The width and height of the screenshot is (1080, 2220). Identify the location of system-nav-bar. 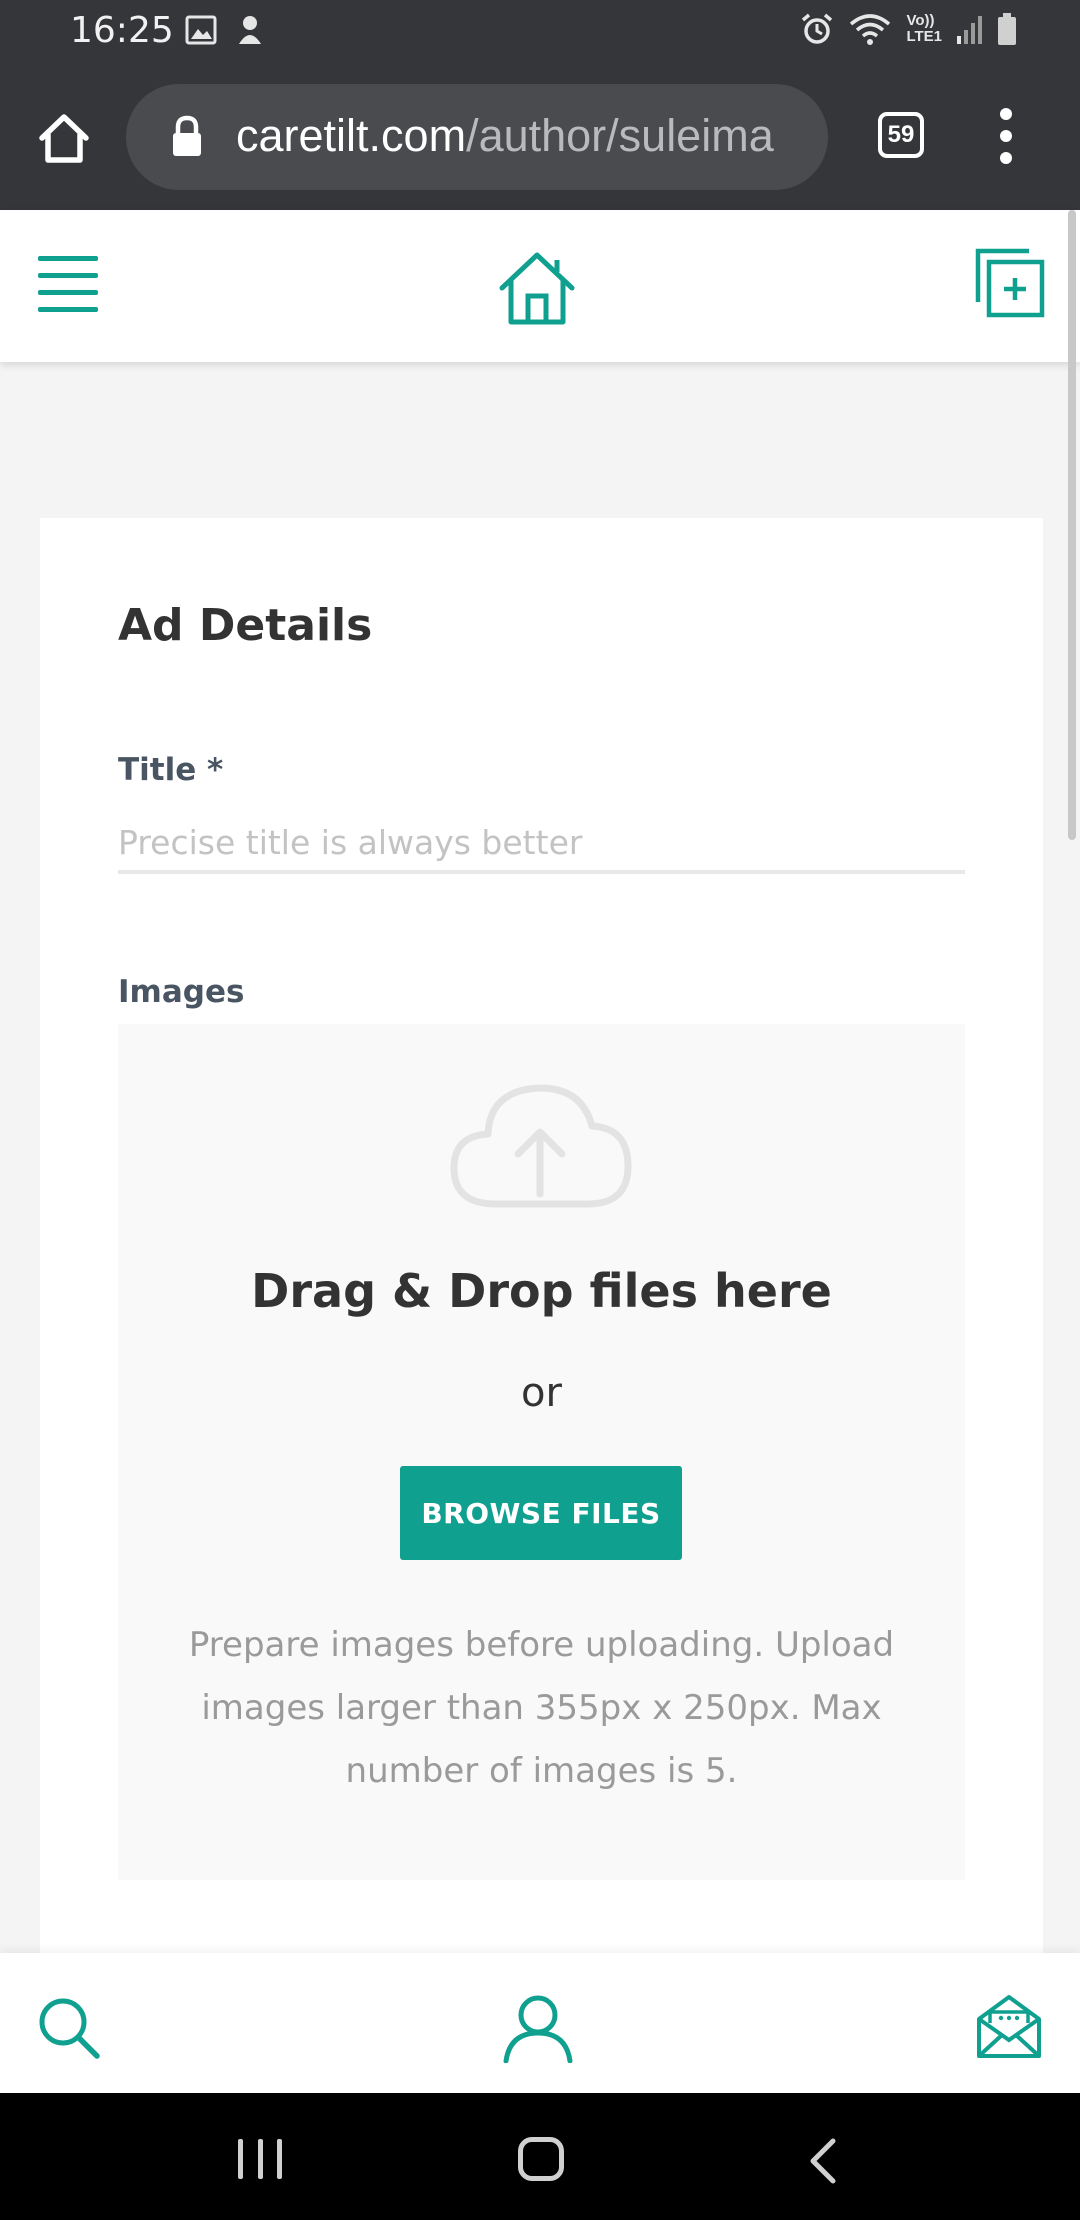
(540, 2156).